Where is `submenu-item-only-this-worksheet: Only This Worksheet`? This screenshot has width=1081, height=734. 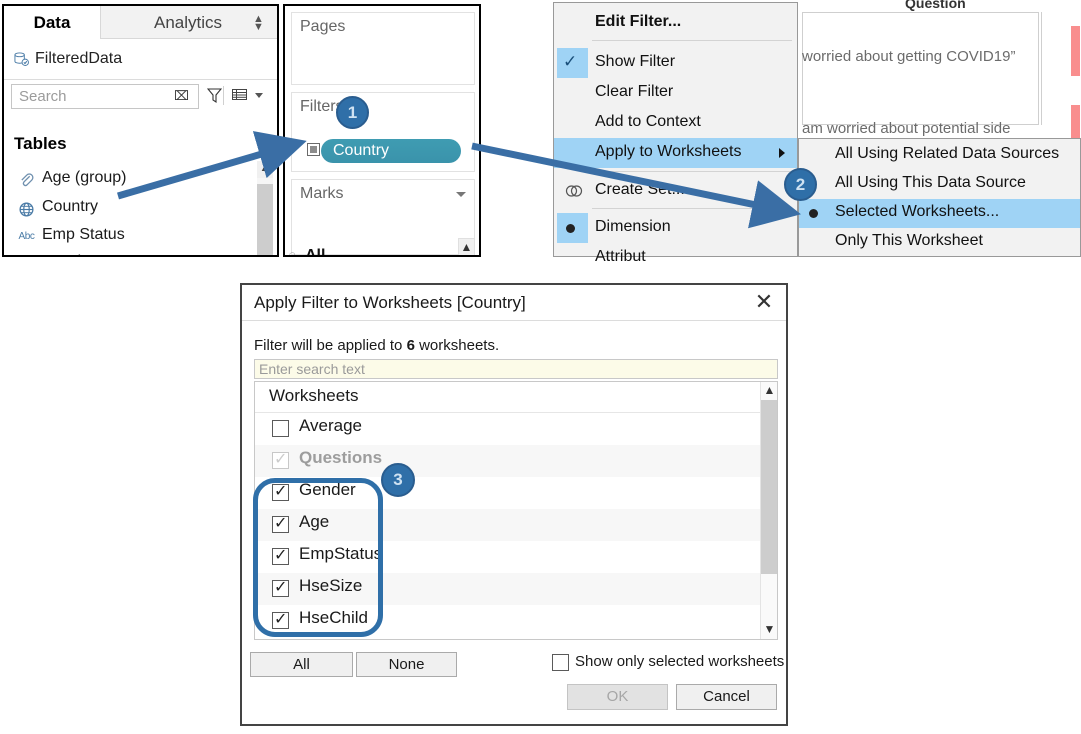
submenu-item-only-this-worksheet: Only This Worksheet is located at coordinates (939, 242).